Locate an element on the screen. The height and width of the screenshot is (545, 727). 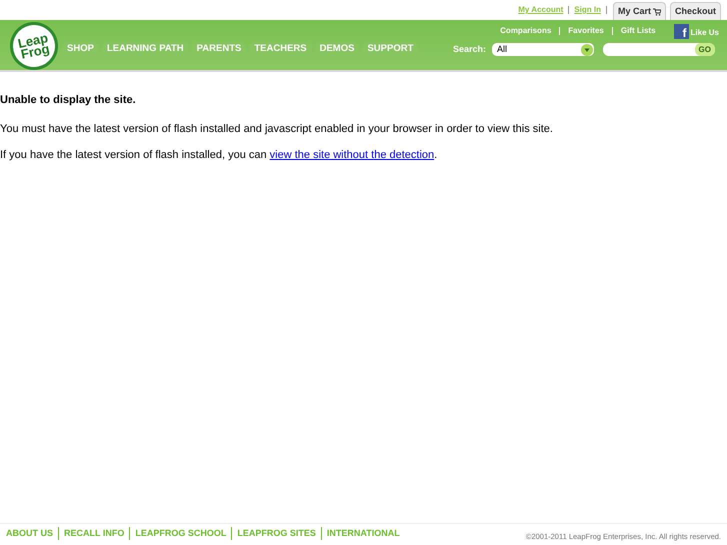
header-tab: My Cart is located at coordinates (639, 11).